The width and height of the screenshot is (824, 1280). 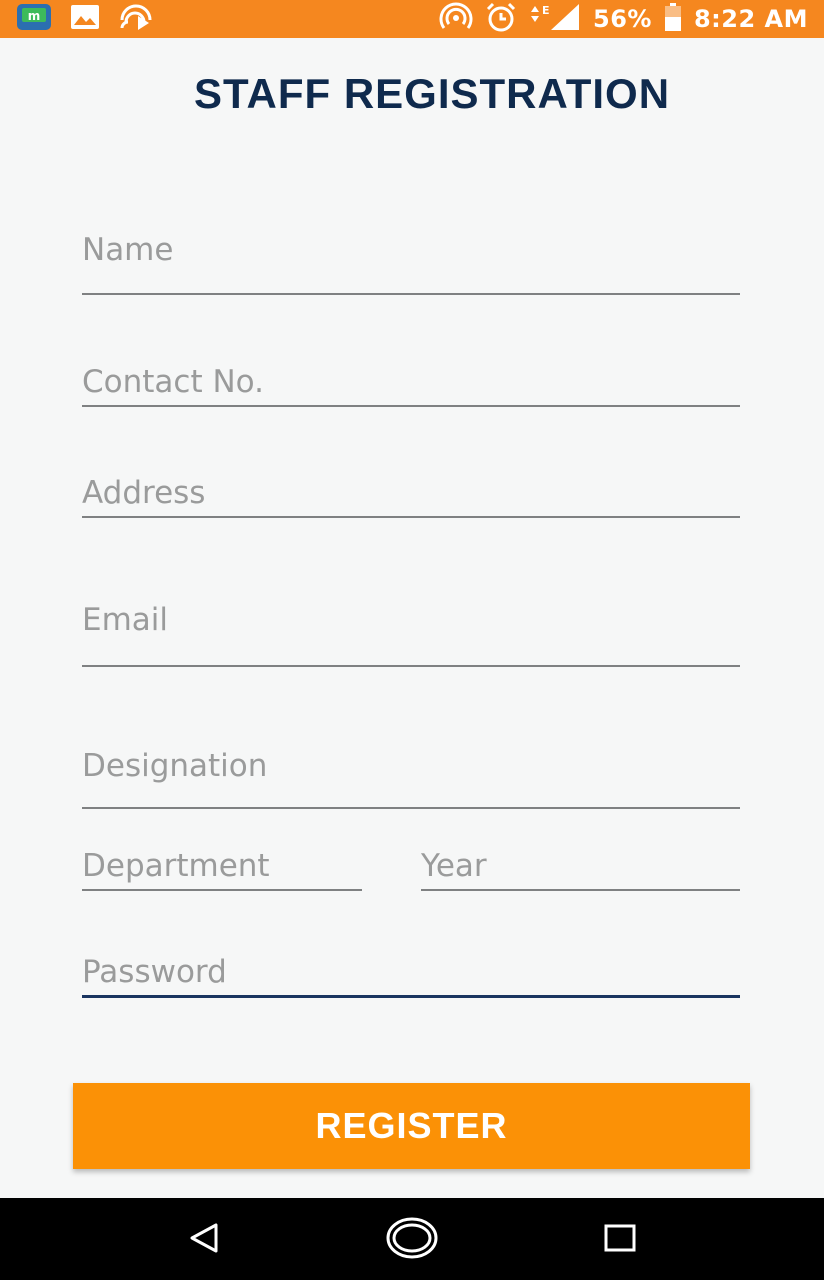 I want to click on department-underline, so click(x=222, y=890).